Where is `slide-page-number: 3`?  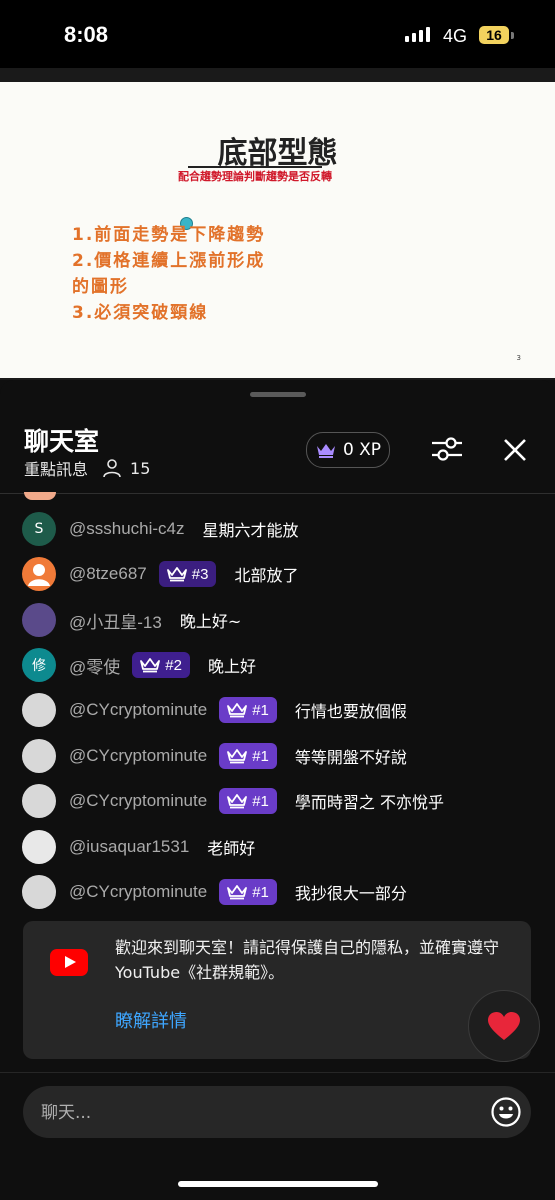 slide-page-number: 3 is located at coordinates (518, 358).